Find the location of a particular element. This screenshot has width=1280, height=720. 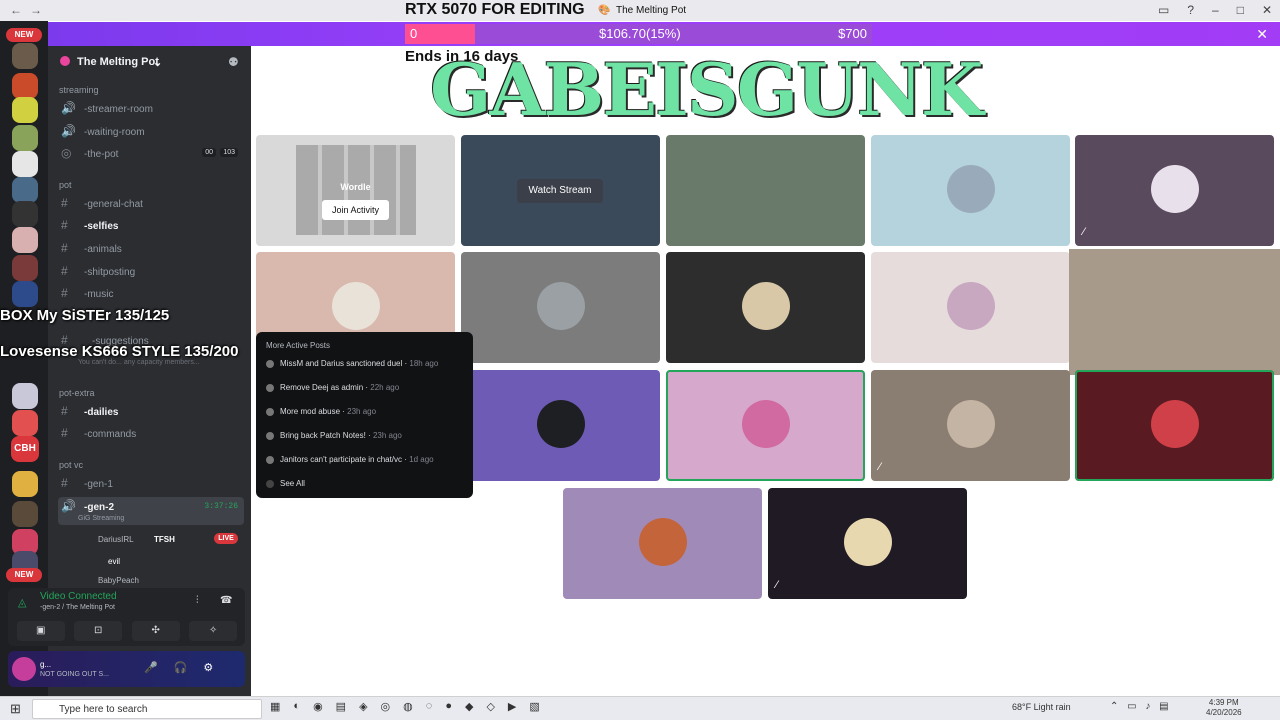

soundboard-icon: ✧ is located at coordinates (213, 631).